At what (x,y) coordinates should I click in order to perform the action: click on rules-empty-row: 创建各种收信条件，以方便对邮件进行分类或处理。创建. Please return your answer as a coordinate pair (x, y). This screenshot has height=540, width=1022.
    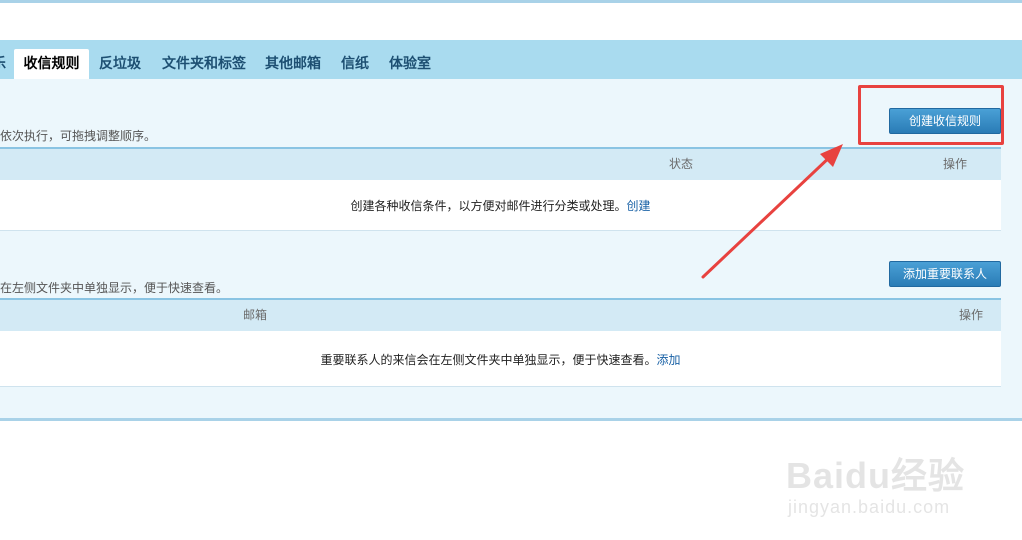
    Looking at the image, I should click on (500, 205).